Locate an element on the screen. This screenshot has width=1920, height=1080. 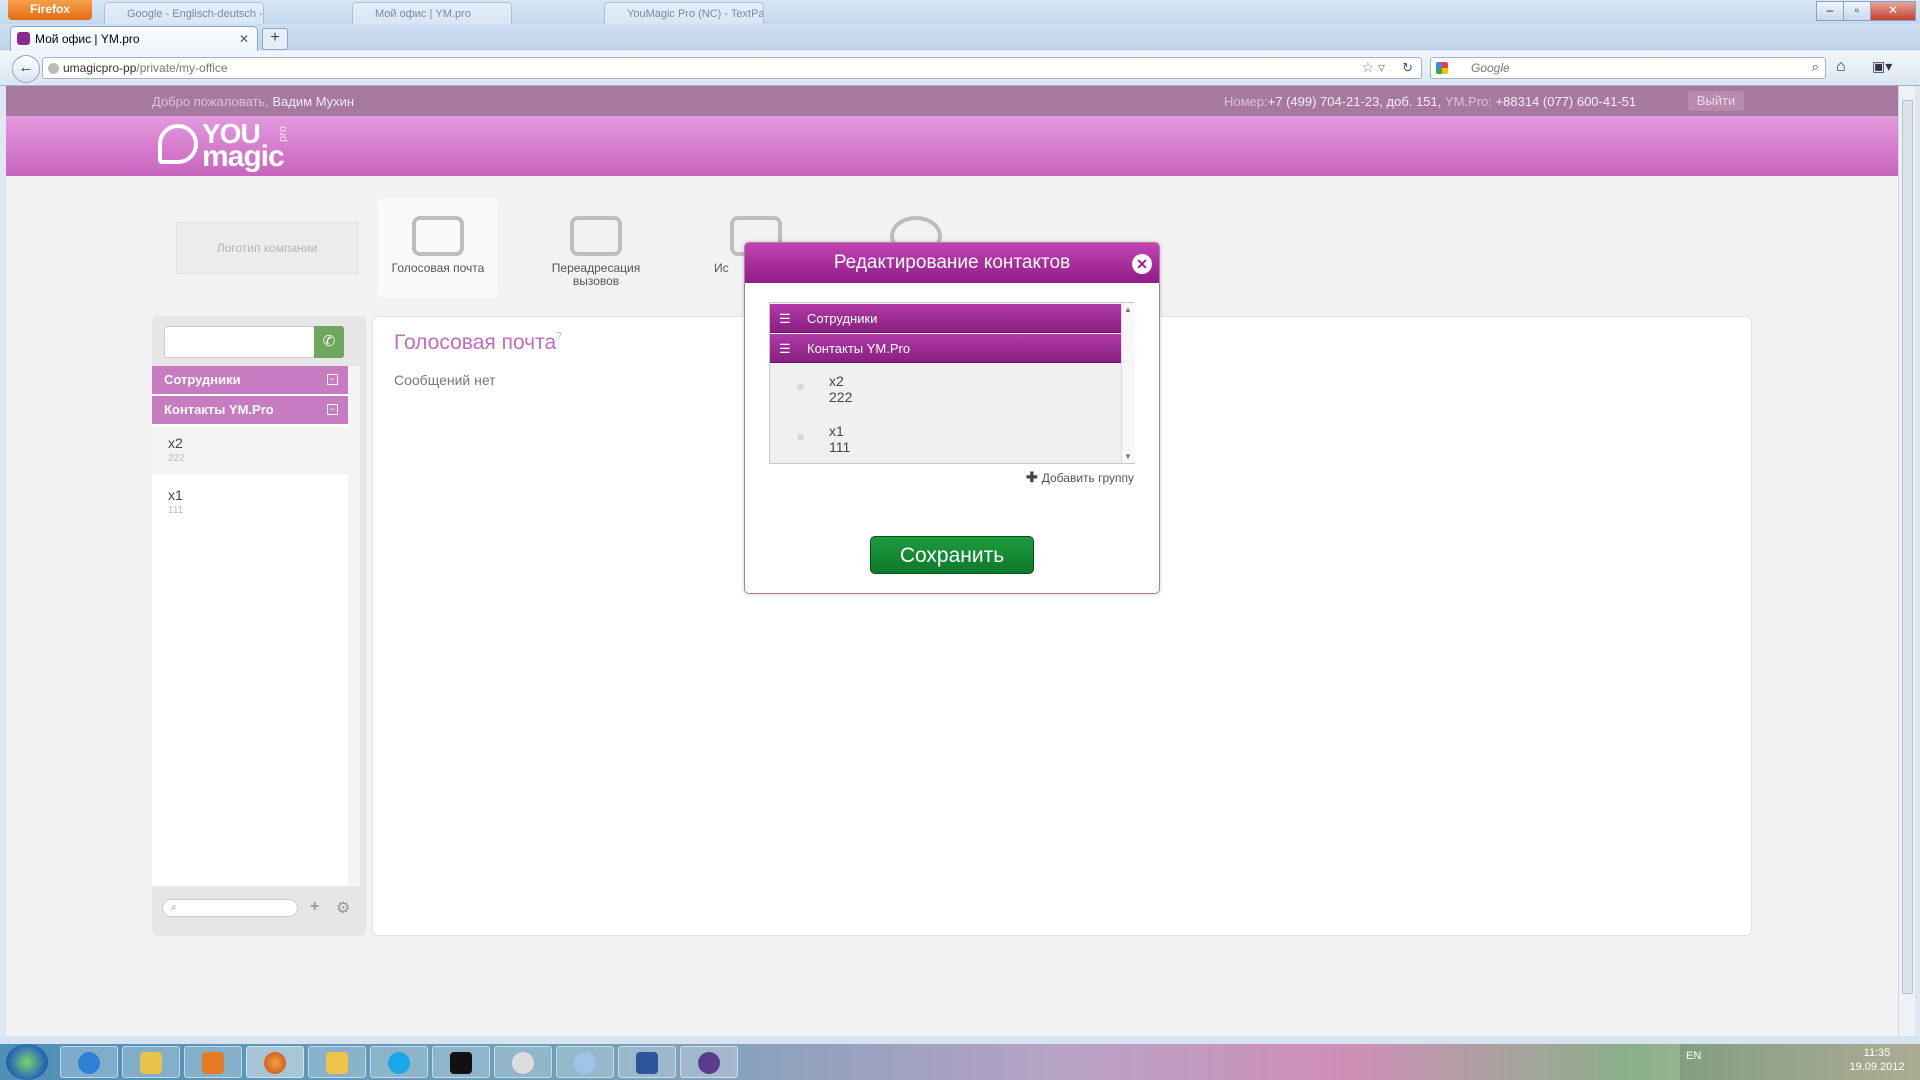
taskbar-explorer is located at coordinates (151, 1062).